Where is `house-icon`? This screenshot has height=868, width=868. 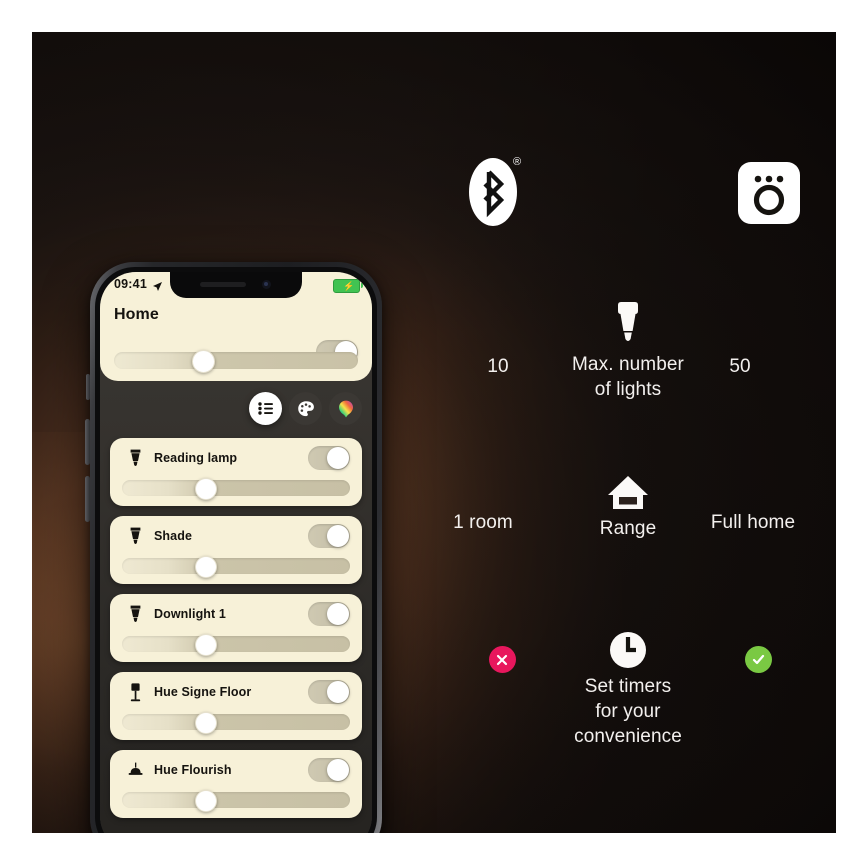 house-icon is located at coordinates (628, 493).